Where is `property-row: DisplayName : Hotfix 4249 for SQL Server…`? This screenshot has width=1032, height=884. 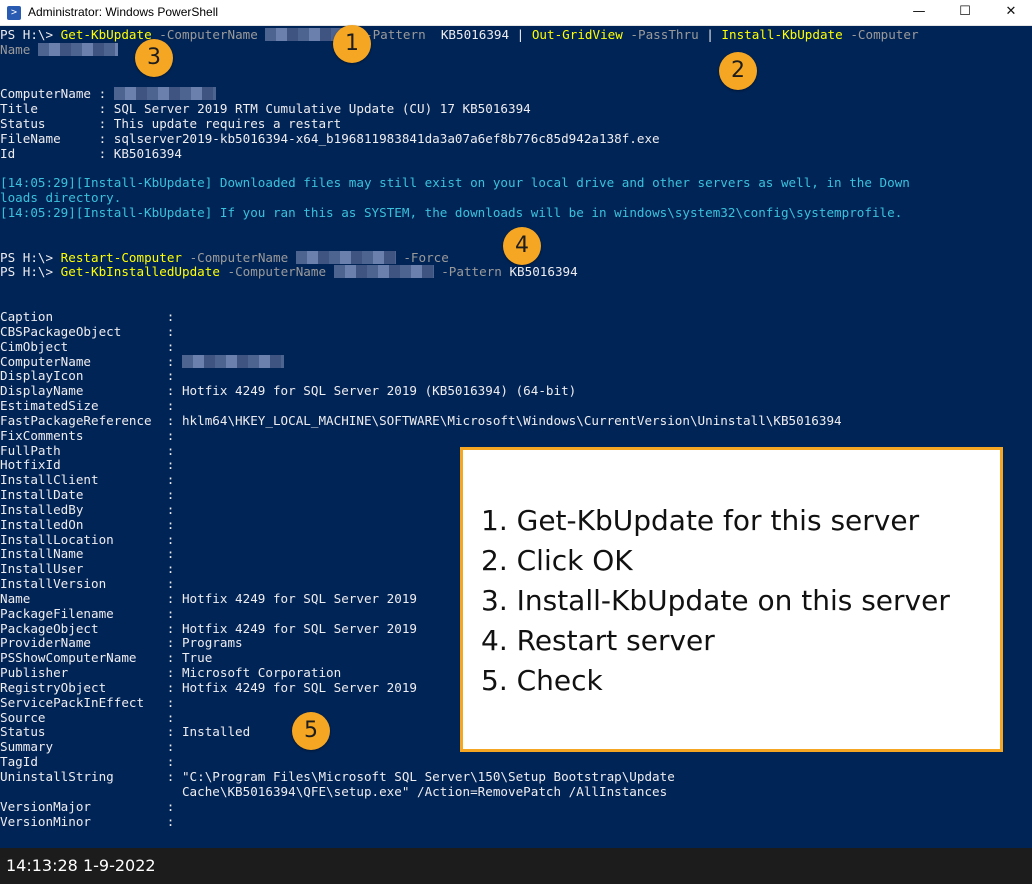
property-row: DisplayName : Hotfix 4249 for SQL Server… is located at coordinates (288, 390).